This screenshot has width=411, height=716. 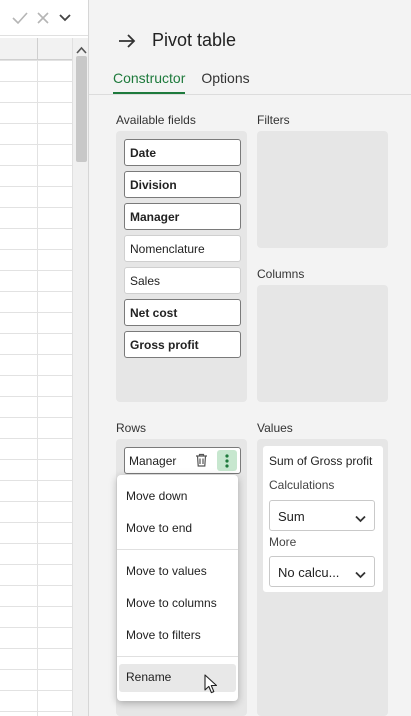 I want to click on formula-bar, so click(x=44, y=18).